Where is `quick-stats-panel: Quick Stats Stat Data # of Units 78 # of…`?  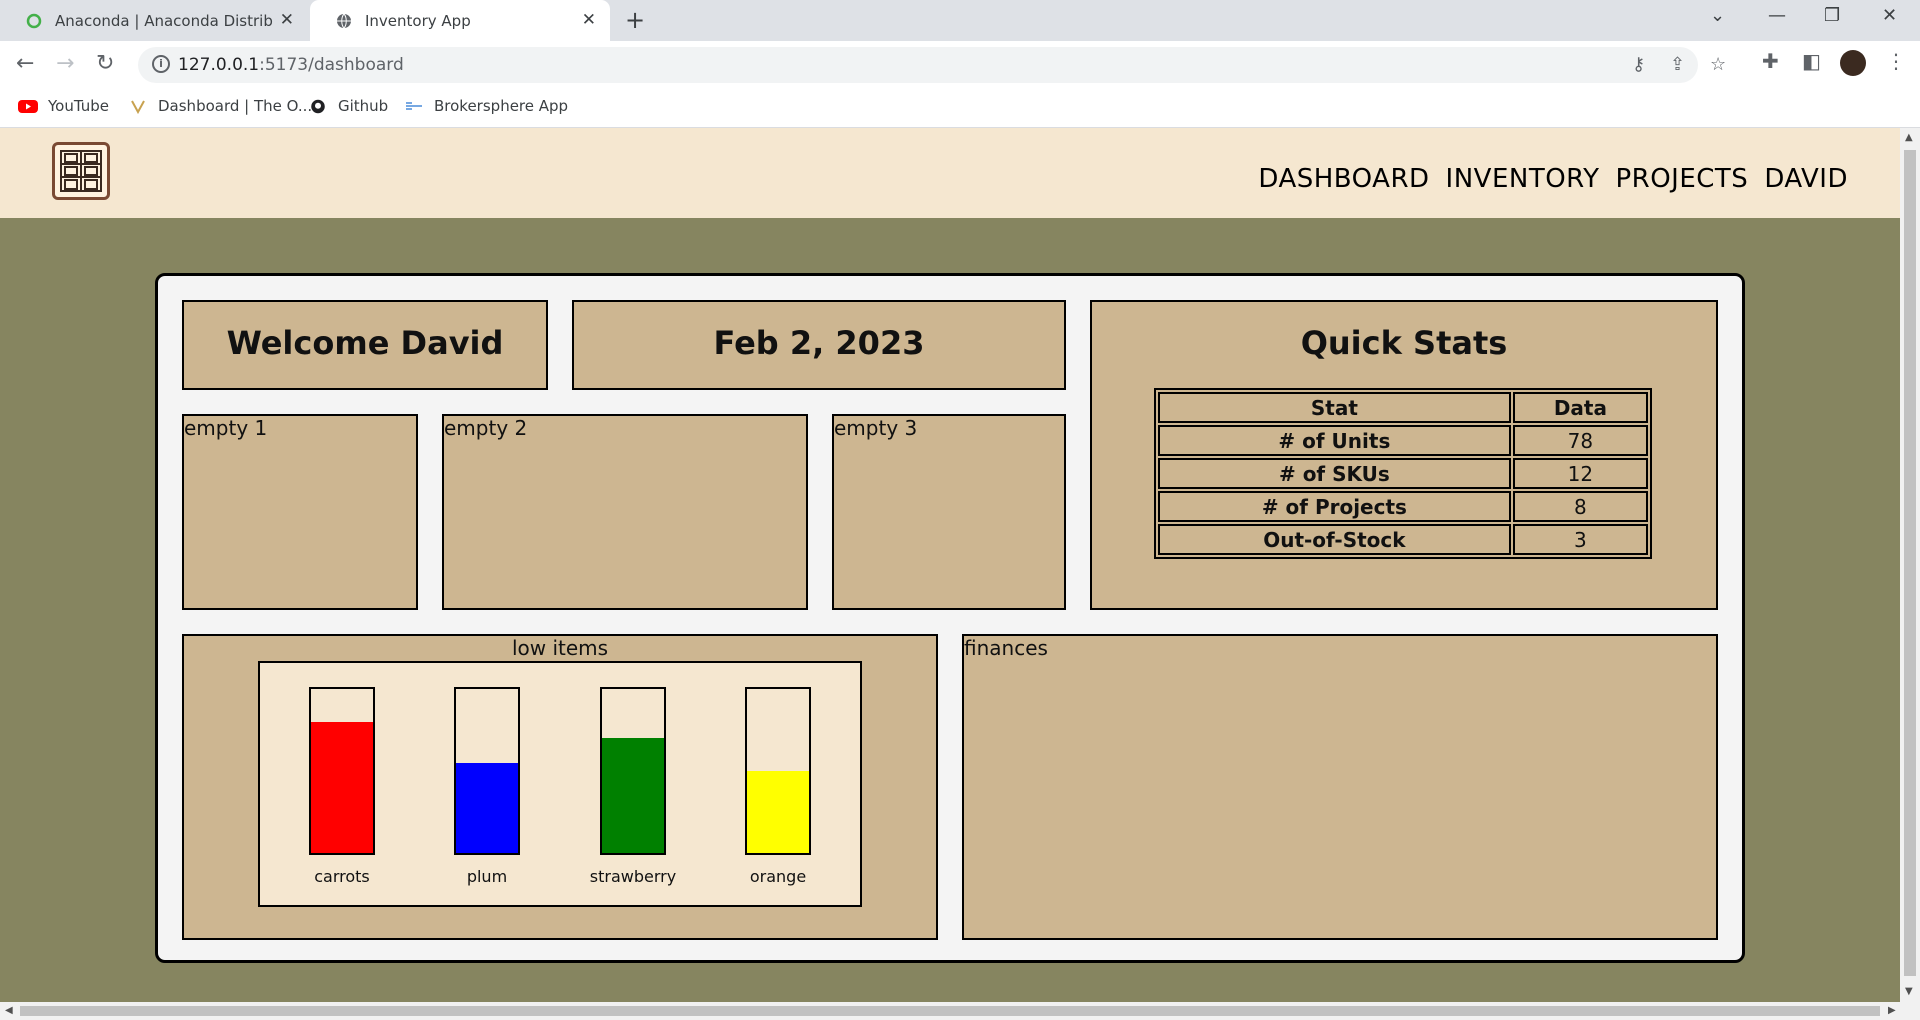 quick-stats-panel: Quick Stats Stat Data # of Units 78 # of… is located at coordinates (1404, 455).